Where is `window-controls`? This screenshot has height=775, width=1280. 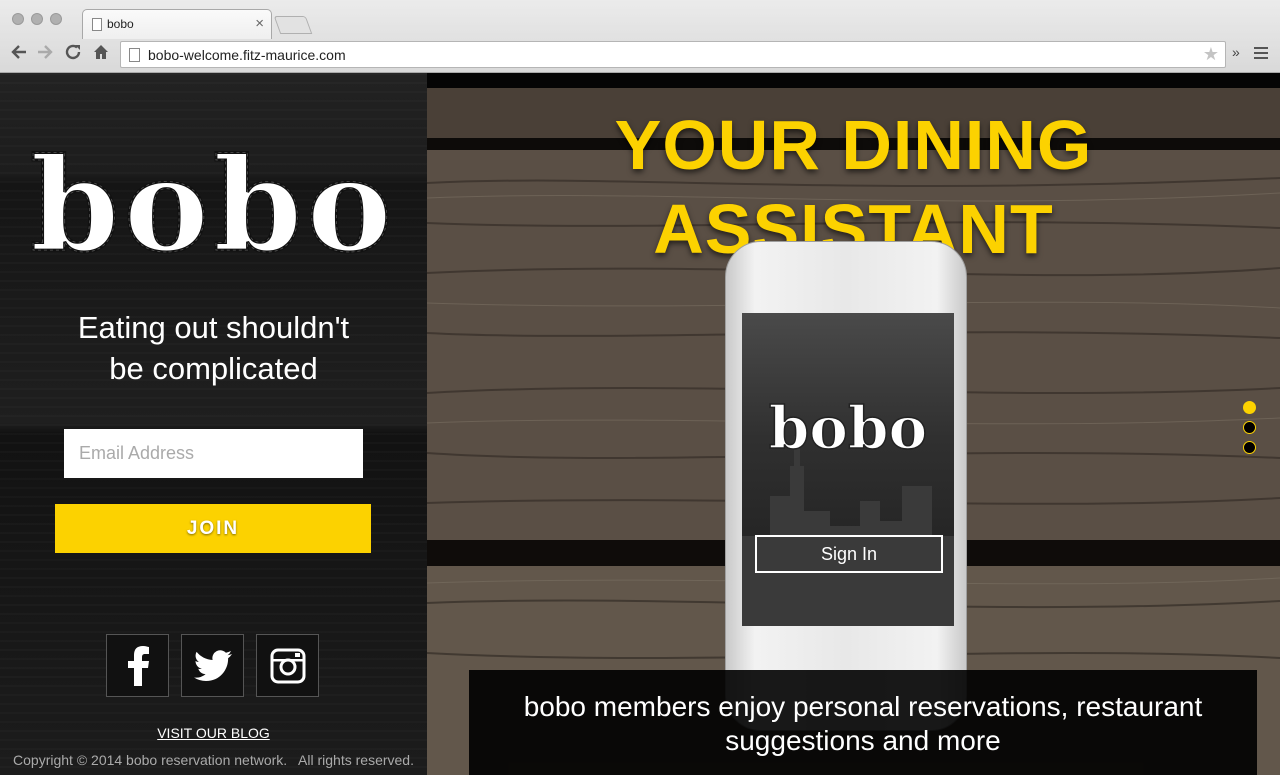 window-controls is located at coordinates (37, 19).